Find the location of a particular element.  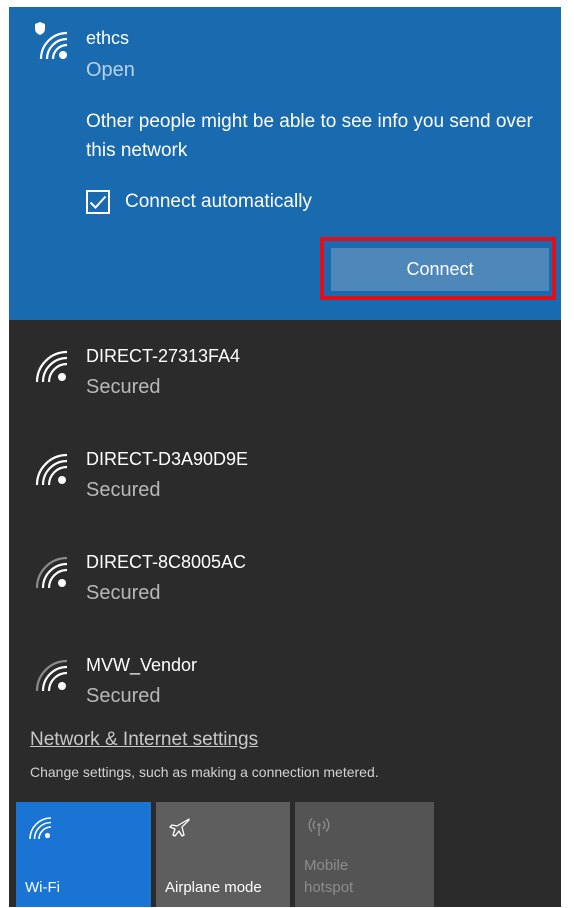

checkmark-icon is located at coordinates (98, 202).